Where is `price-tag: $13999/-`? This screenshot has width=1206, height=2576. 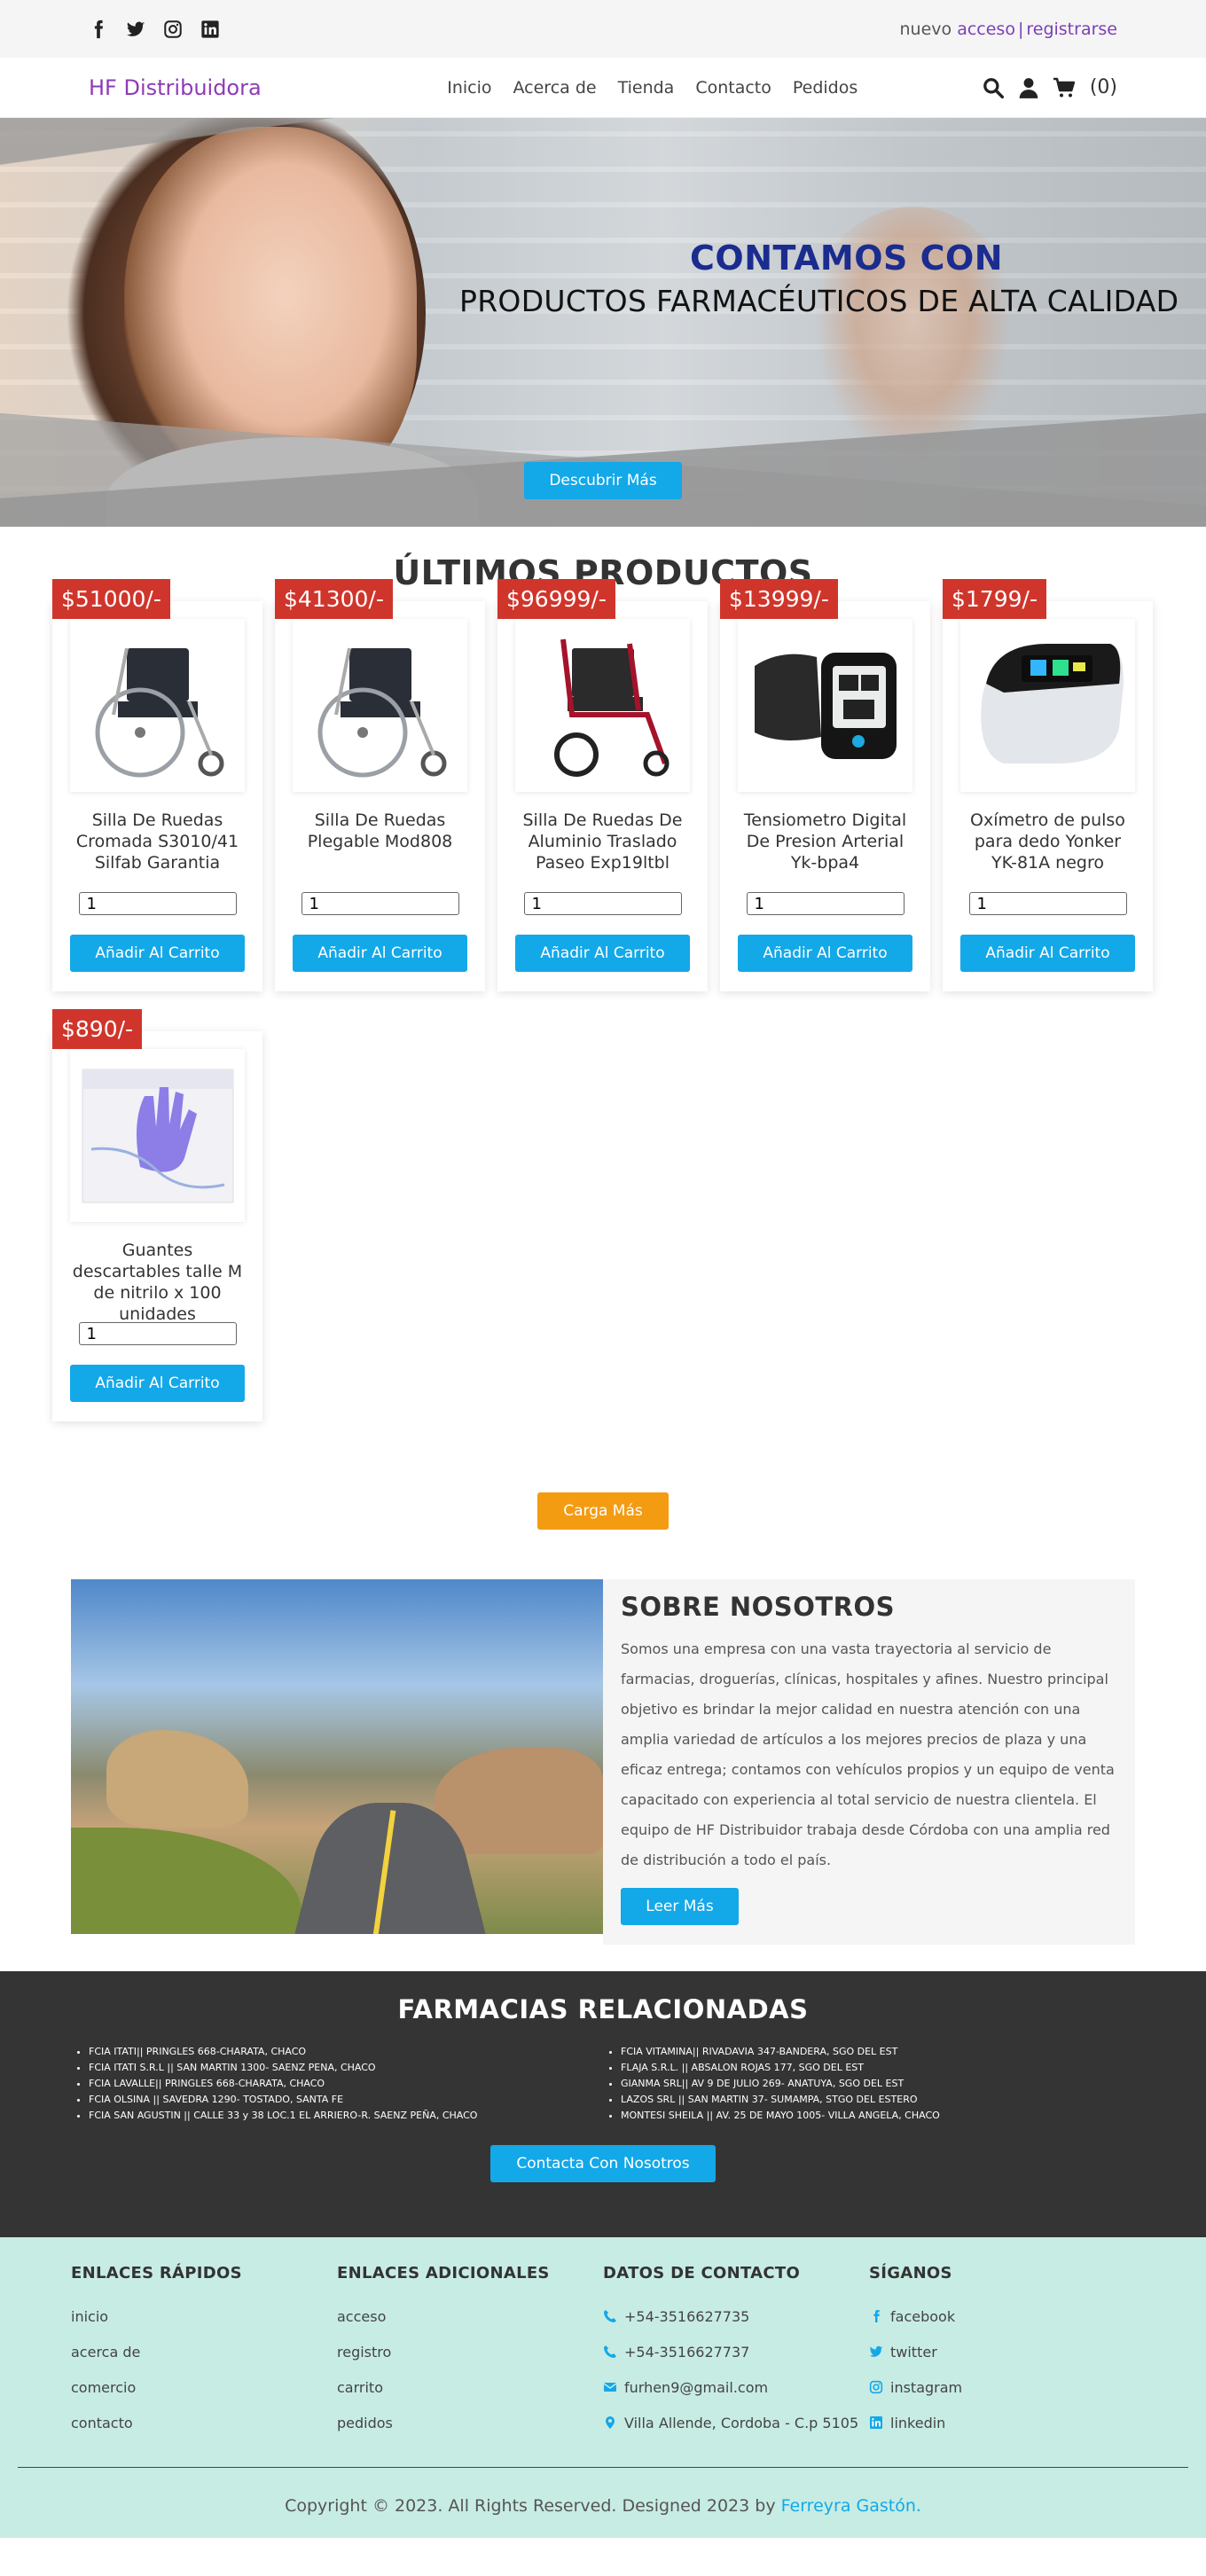 price-tag: $13999/- is located at coordinates (779, 599).